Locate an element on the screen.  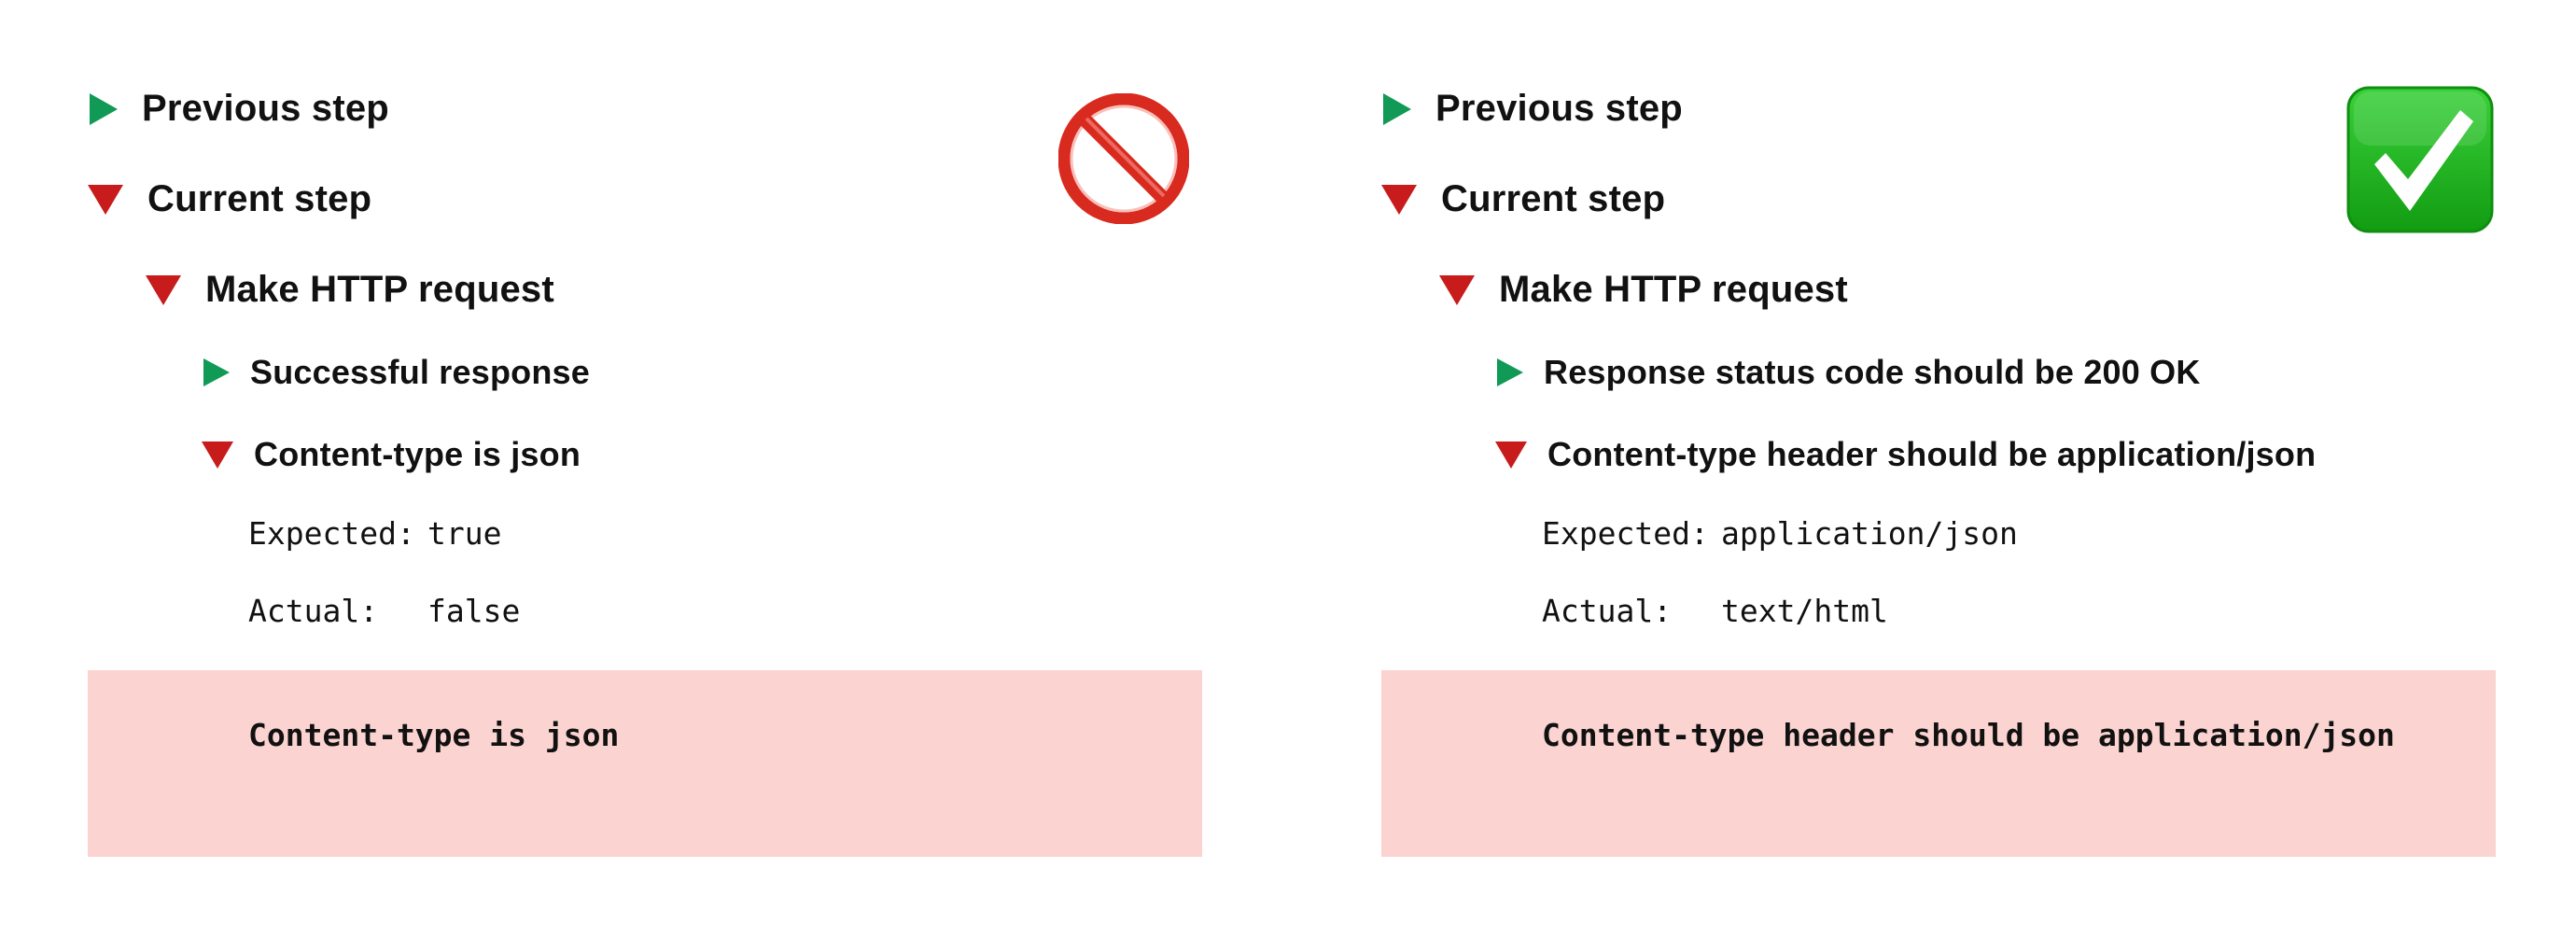
check-mark-icon is located at coordinates (2420, 159).